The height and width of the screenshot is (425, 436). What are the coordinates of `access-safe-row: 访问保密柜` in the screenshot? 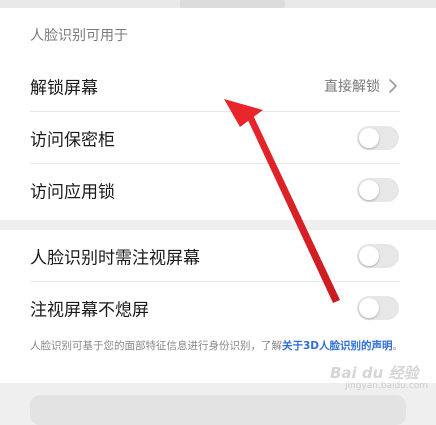 It's located at (218, 138).